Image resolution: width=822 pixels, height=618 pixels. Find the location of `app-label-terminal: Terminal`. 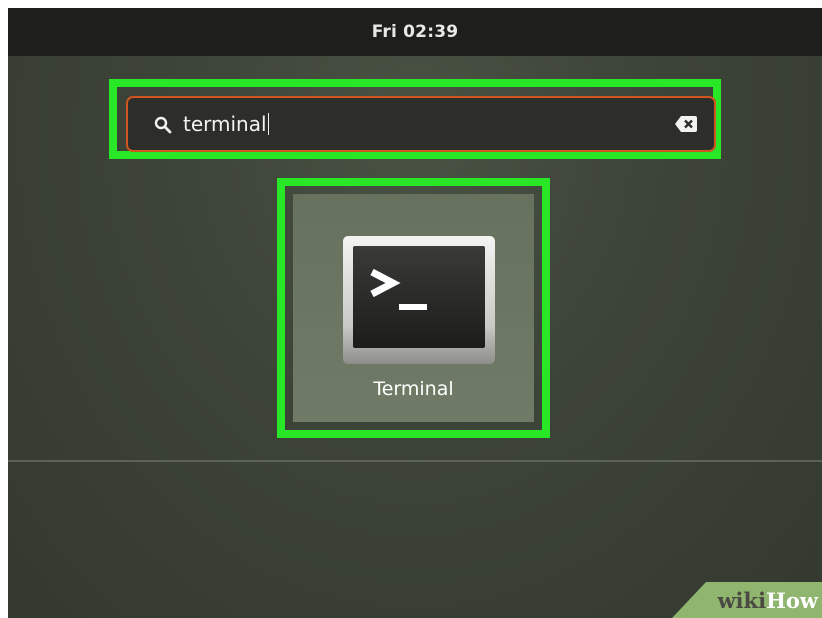

app-label-terminal: Terminal is located at coordinates (413, 389).